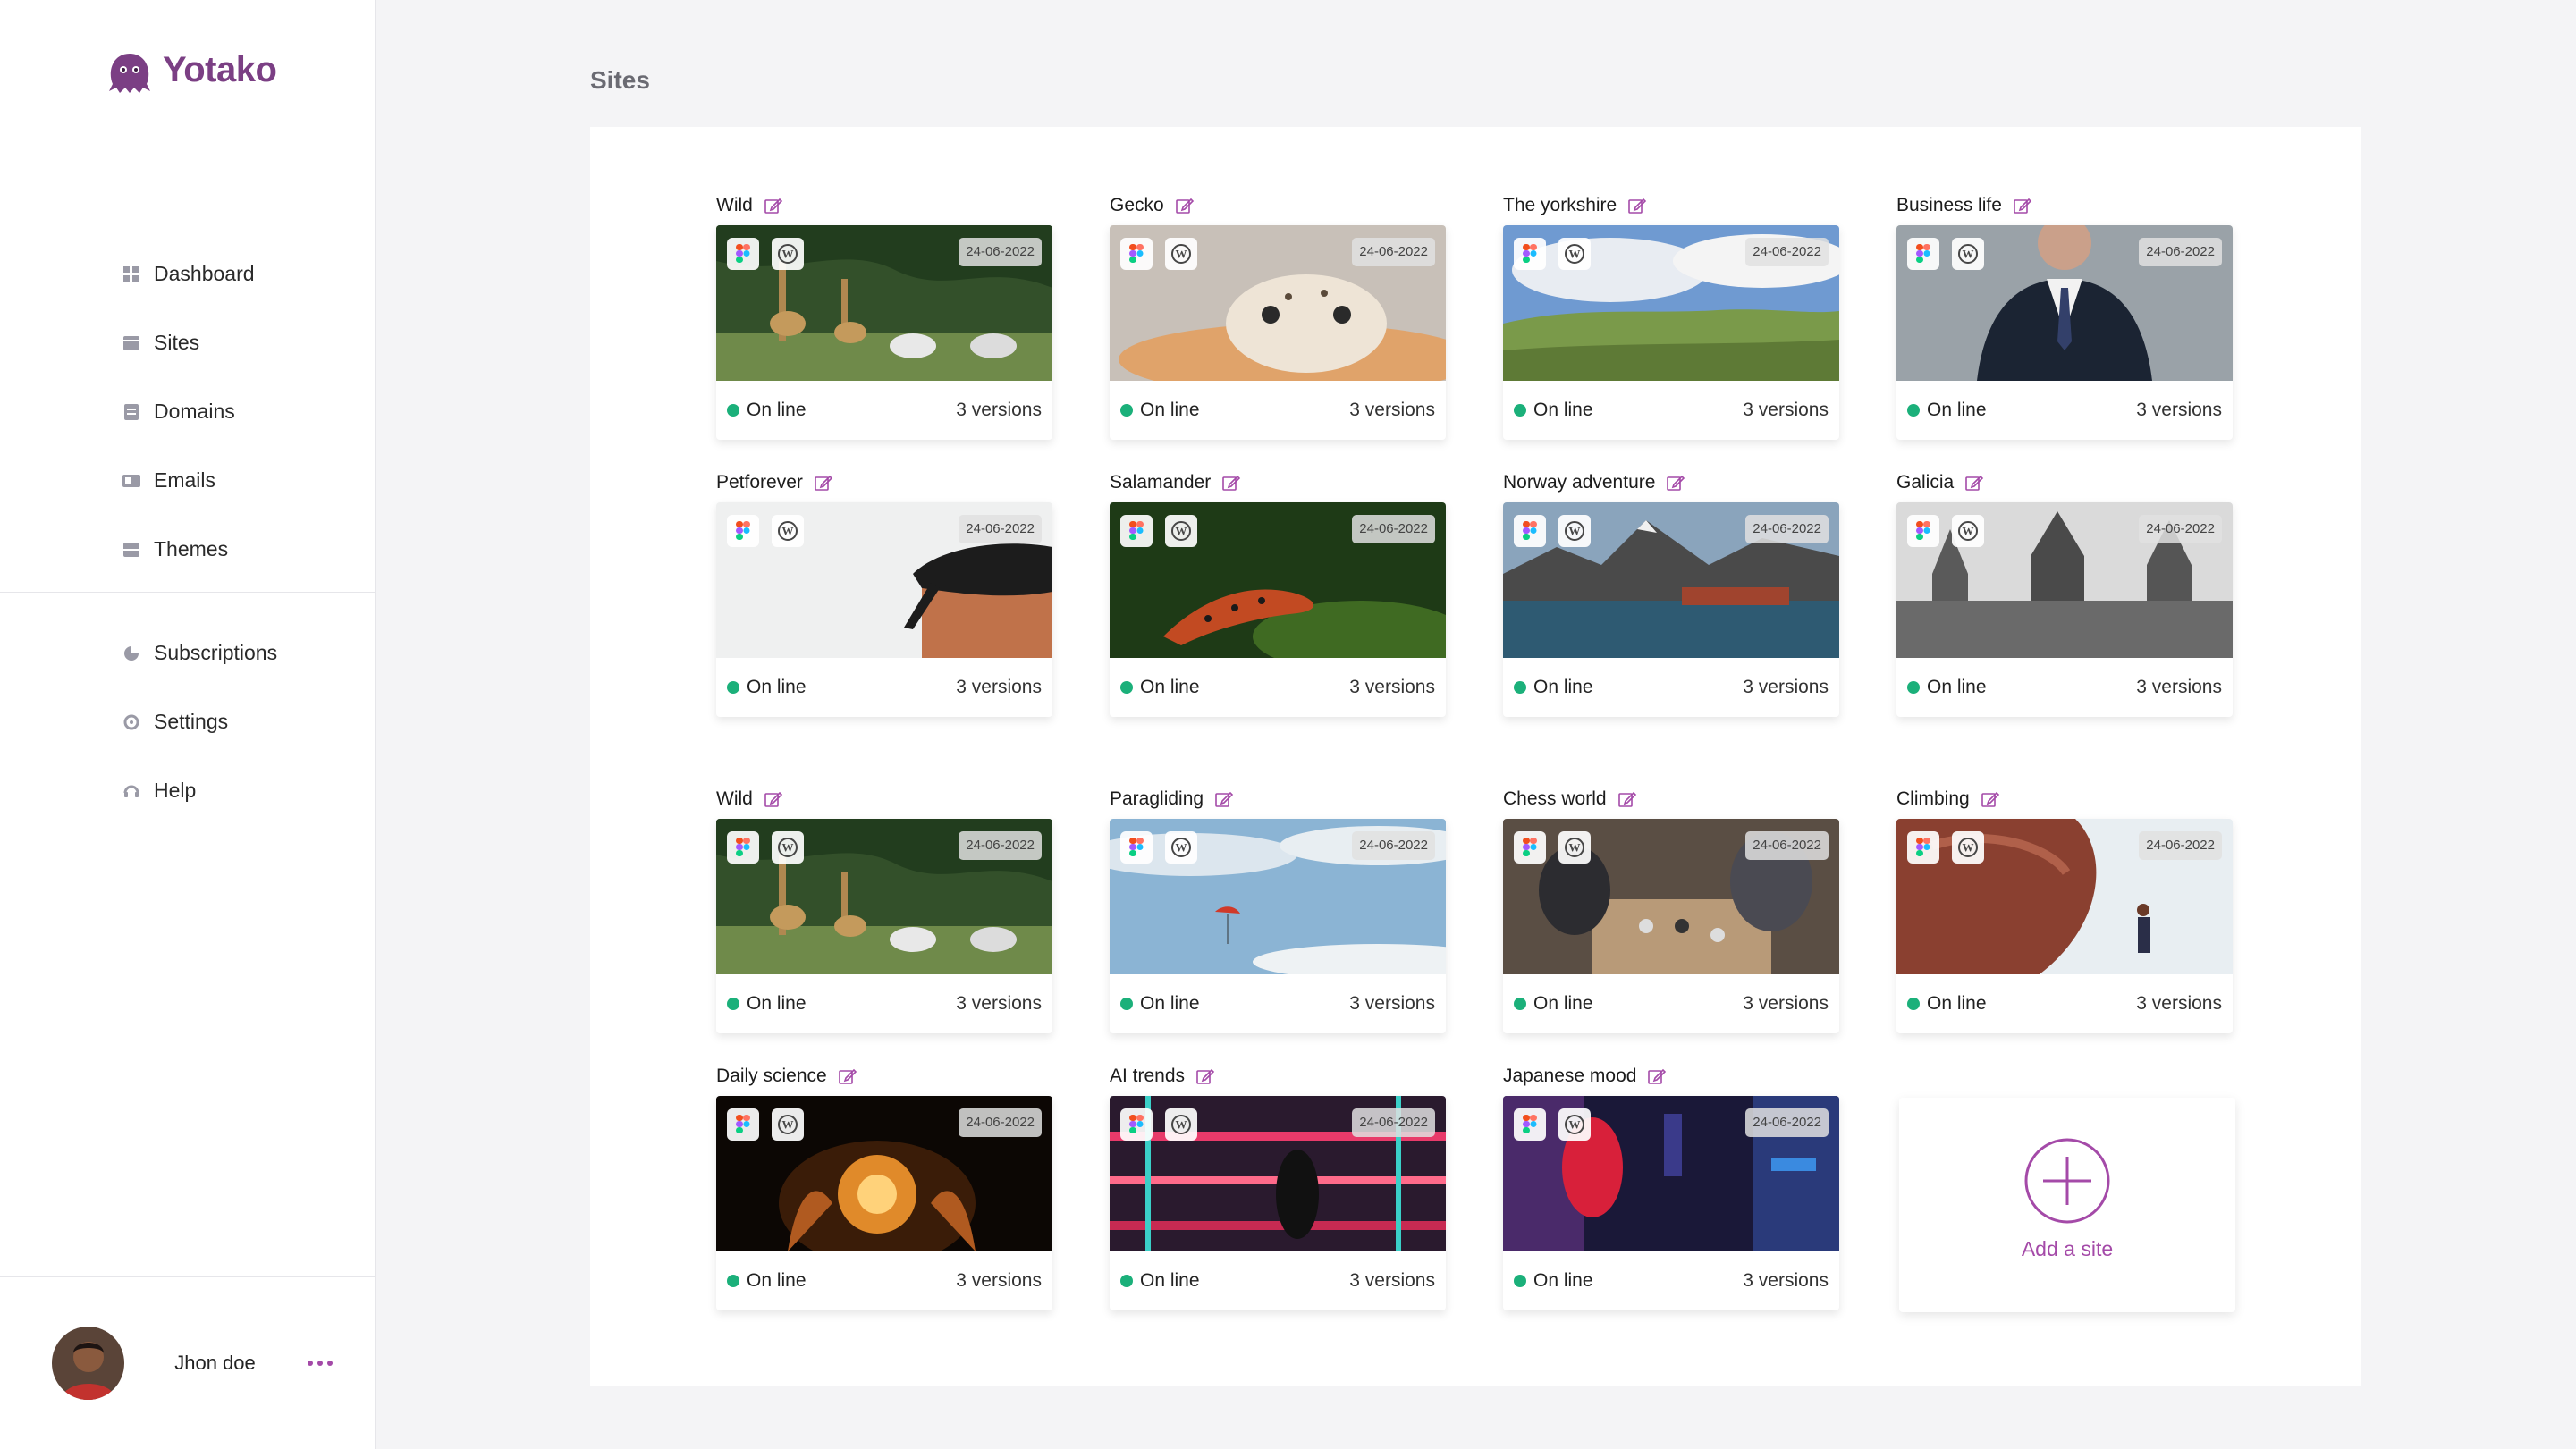  I want to click on sidebar-item-sites: Sites, so click(188, 343).